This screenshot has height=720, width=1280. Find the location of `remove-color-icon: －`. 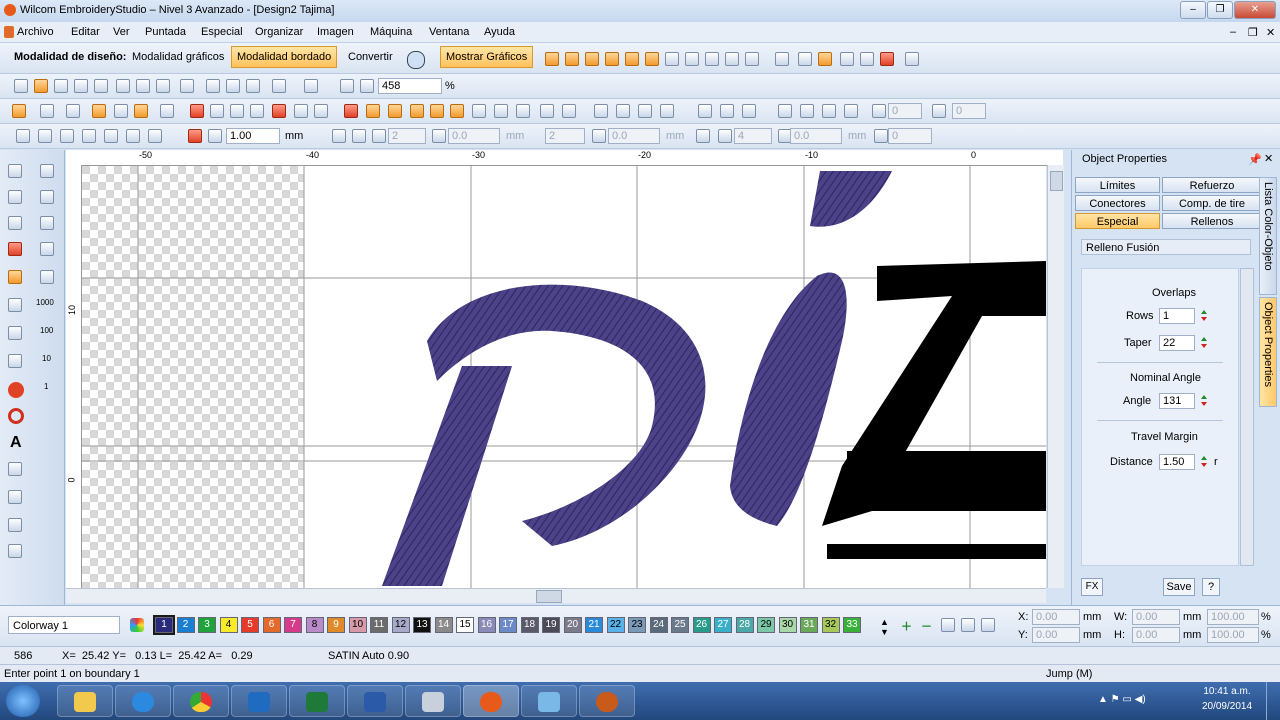

remove-color-icon: － is located at coordinates (926, 626).